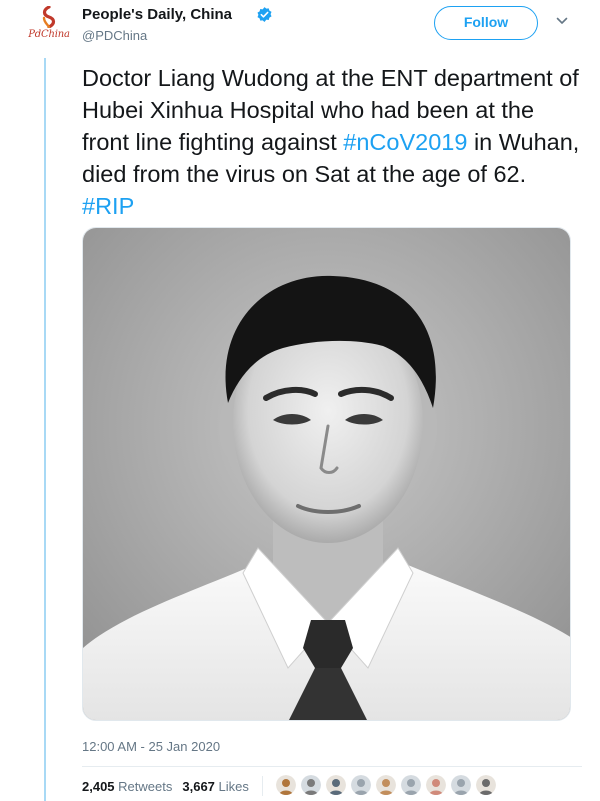 Image resolution: width=600 pixels, height=801 pixels. I want to click on divider, so click(332, 766).